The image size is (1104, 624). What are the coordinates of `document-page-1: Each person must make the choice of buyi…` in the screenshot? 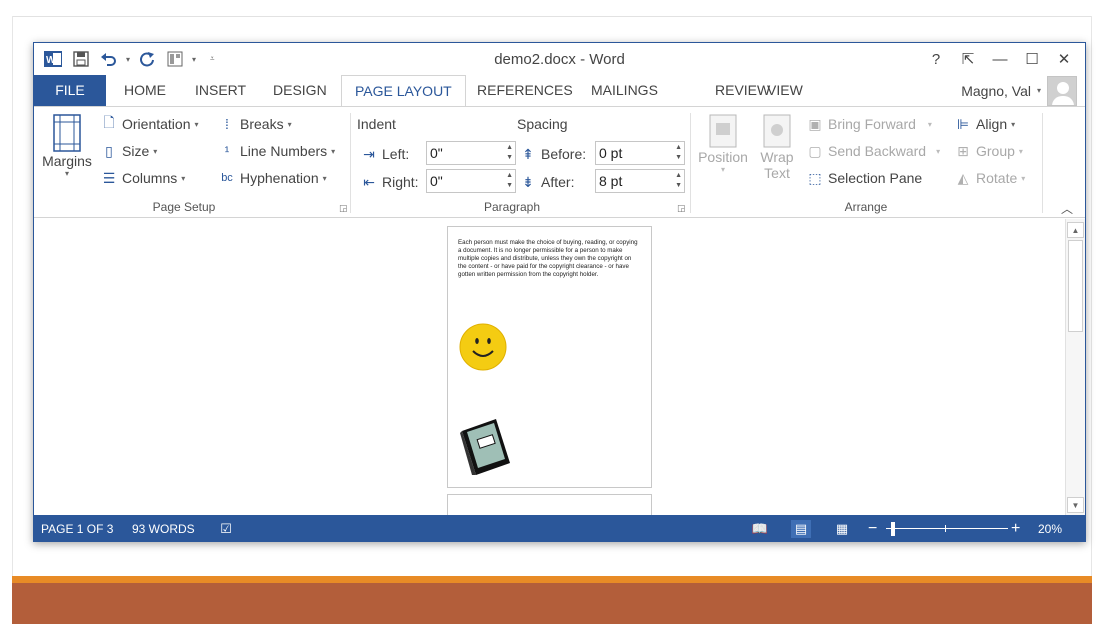 It's located at (549, 357).